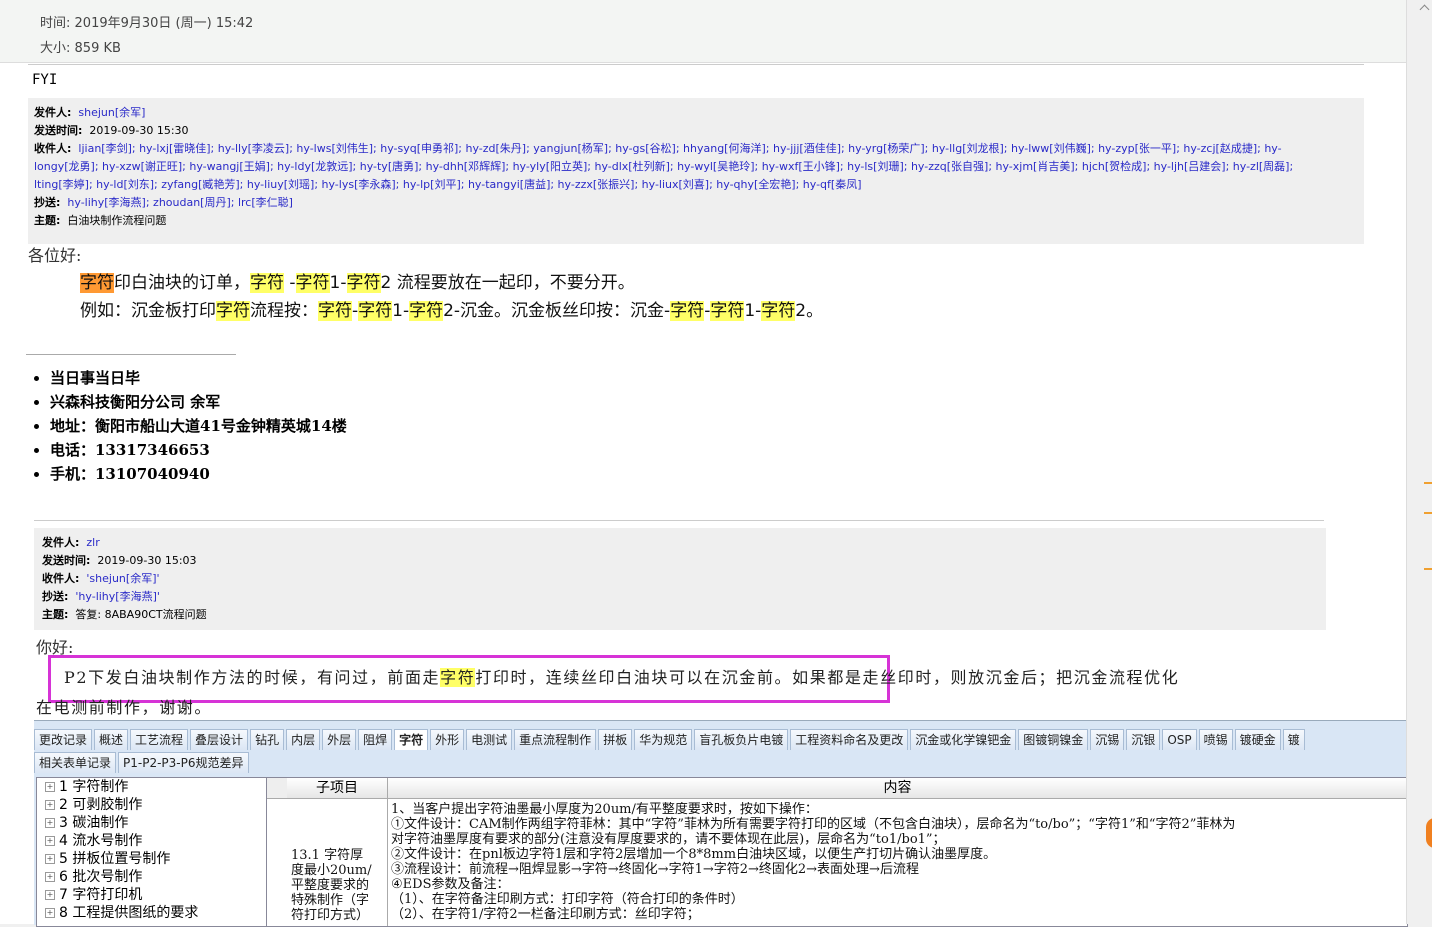  Describe the element at coordinates (164, 23) in the screenshot. I see `time-value: 2019年9月30日 (周一) 15:42` at that location.